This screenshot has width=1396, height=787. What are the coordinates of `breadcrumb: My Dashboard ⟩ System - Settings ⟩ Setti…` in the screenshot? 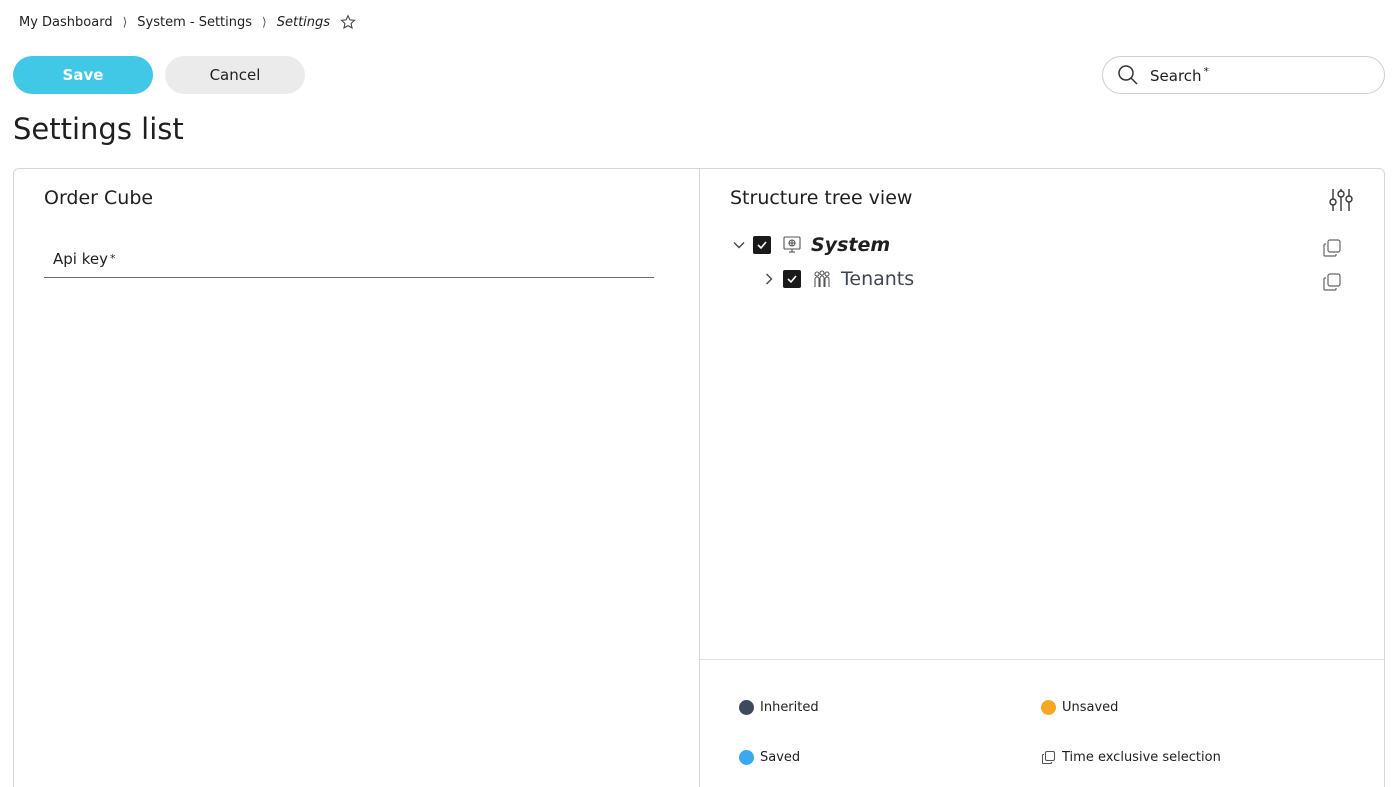 It's located at (187, 22).